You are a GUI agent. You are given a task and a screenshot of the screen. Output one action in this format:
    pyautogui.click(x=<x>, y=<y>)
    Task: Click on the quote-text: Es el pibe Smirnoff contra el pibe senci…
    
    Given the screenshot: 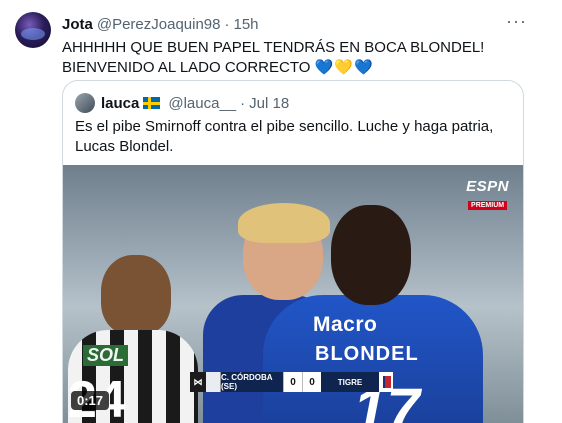 What is the action you would take?
    pyautogui.click(x=284, y=136)
    